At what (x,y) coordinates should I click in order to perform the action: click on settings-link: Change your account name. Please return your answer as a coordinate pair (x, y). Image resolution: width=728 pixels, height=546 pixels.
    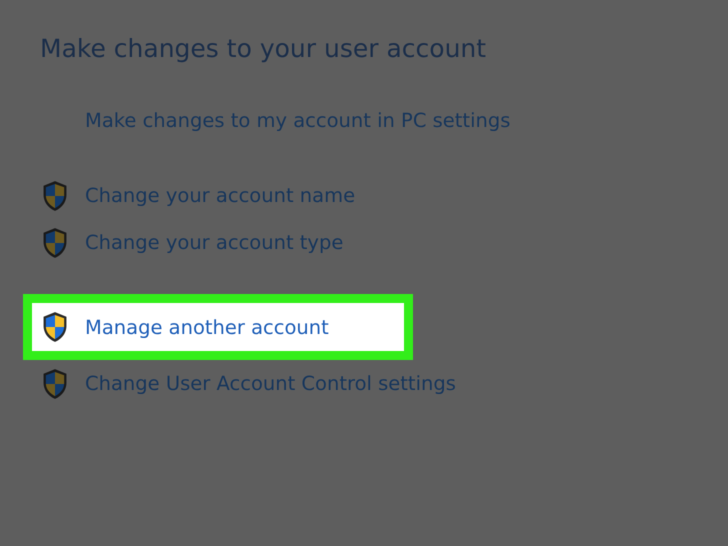
    Looking at the image, I should click on (220, 195).